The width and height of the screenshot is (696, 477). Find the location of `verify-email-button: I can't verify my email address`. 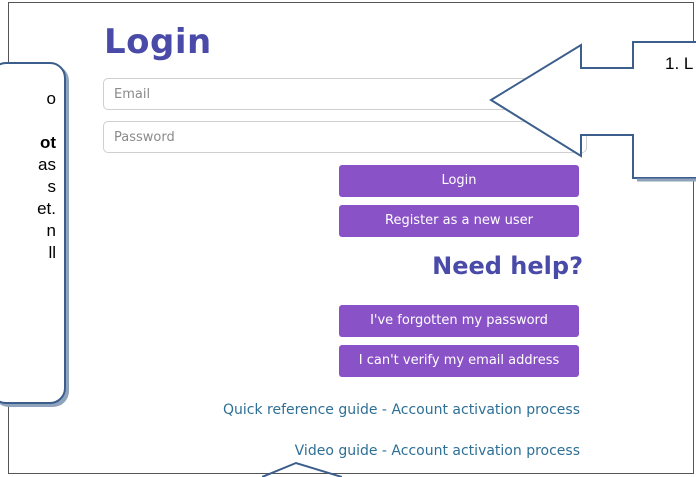

verify-email-button: I can't verify my email address is located at coordinates (459, 361).